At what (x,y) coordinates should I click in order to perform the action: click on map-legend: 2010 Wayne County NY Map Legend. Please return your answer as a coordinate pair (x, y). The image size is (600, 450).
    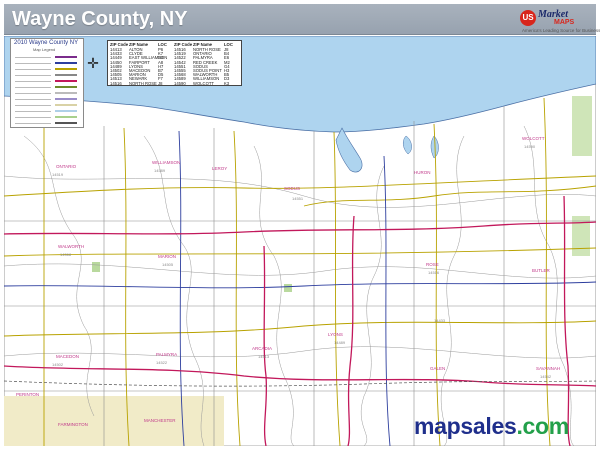
    Looking at the image, I should click on (47, 83).